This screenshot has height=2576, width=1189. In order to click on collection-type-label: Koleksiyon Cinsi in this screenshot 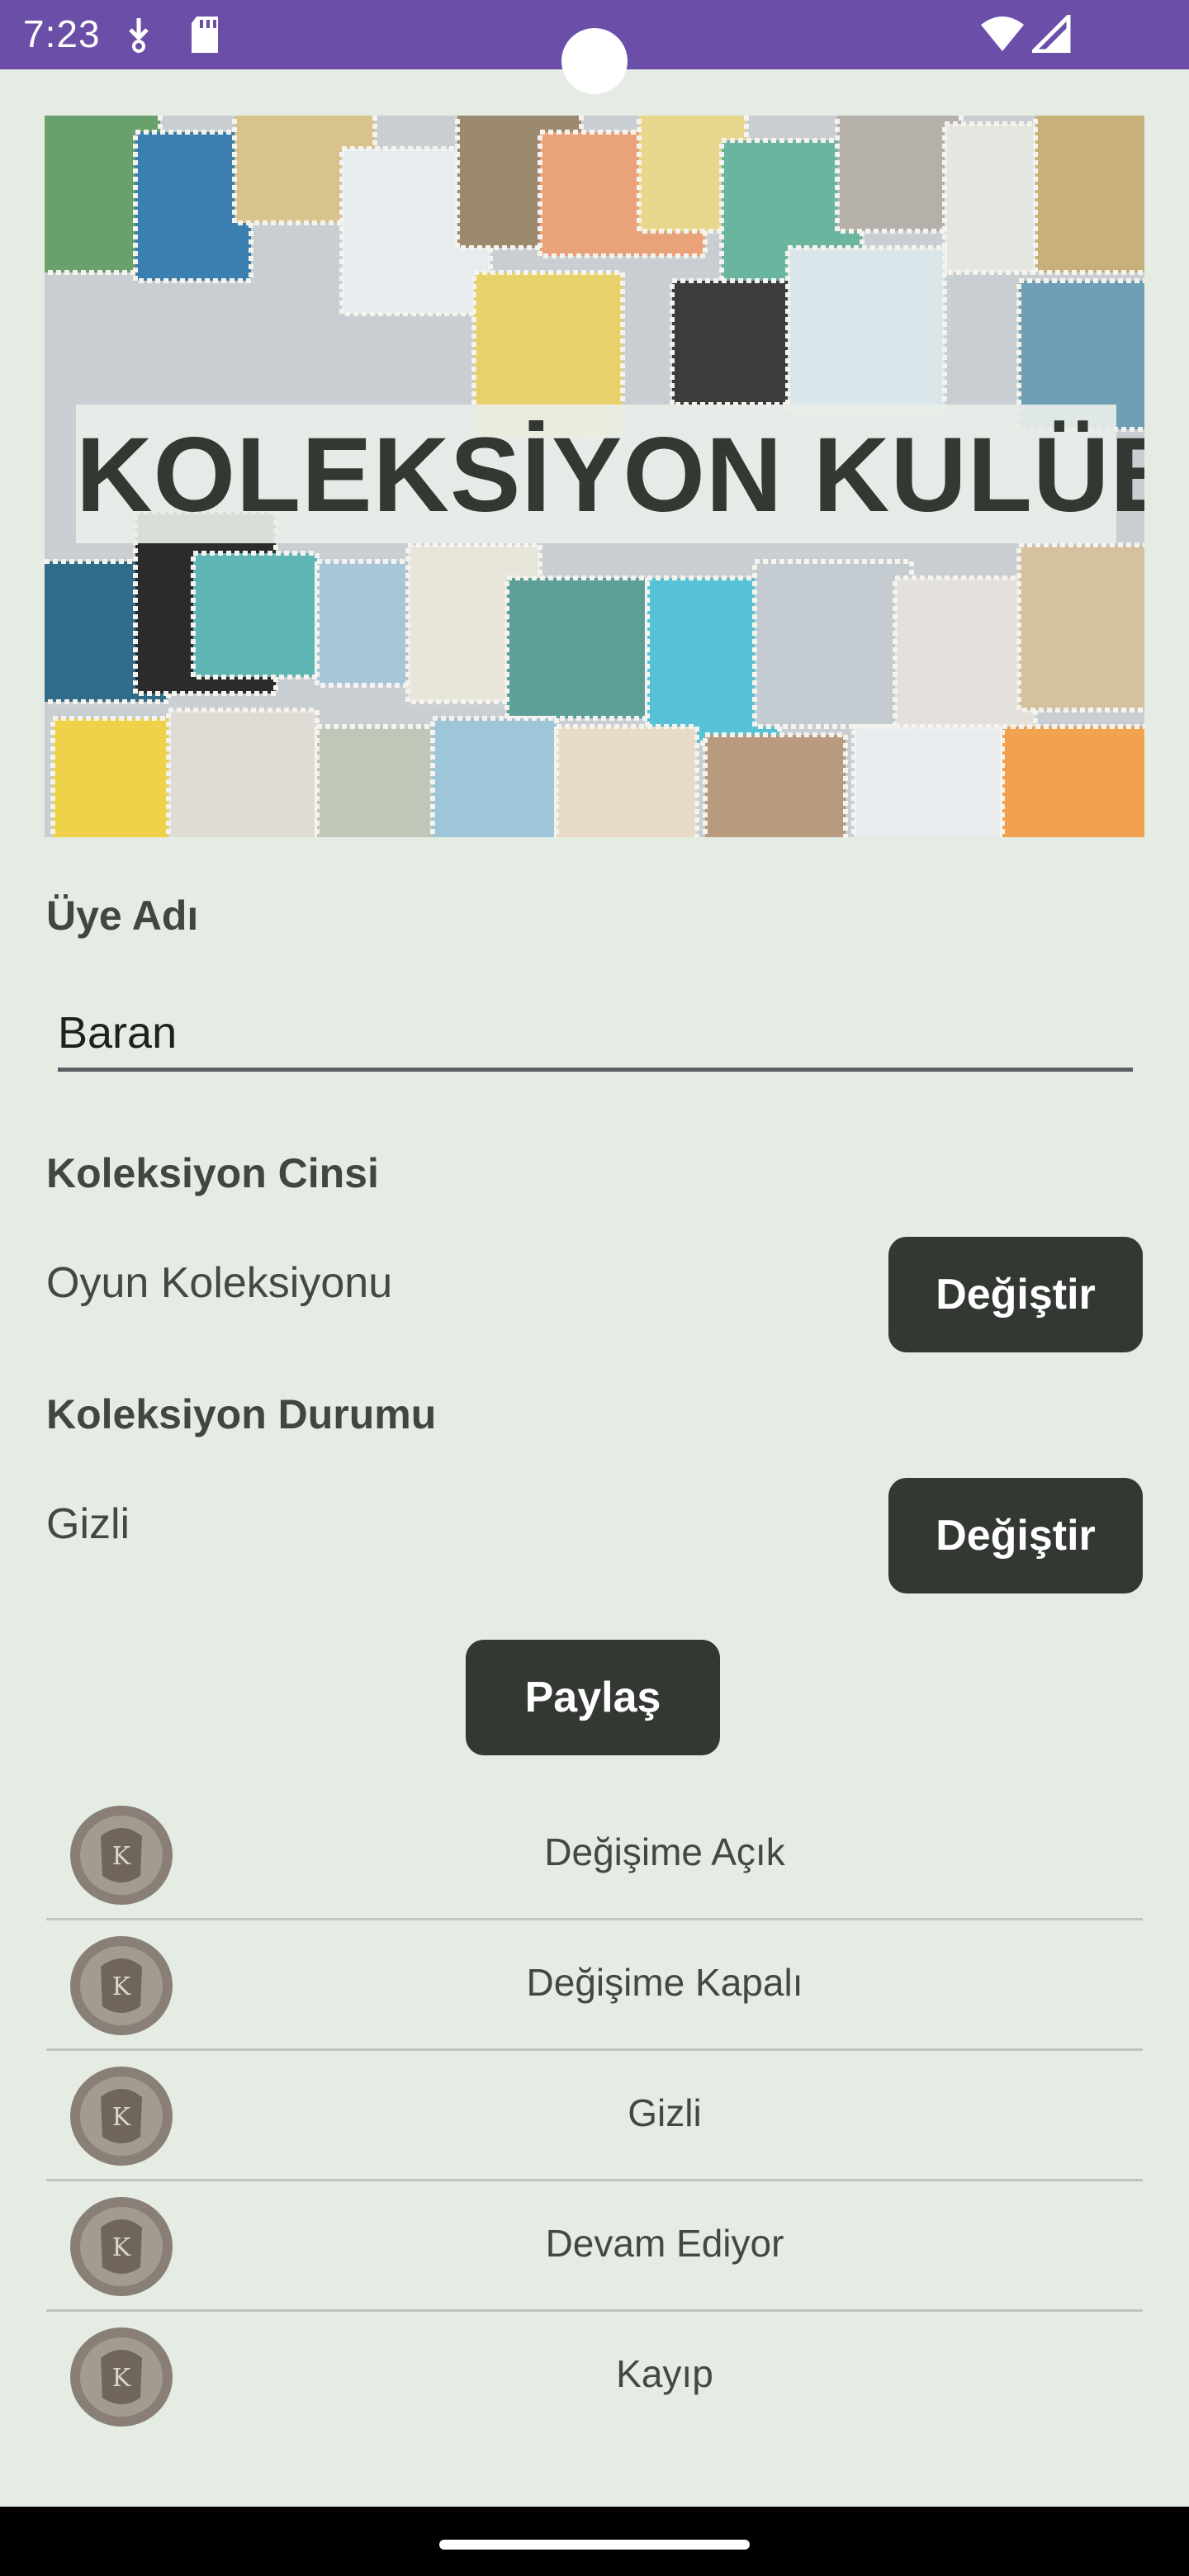, I will do `click(212, 1173)`.